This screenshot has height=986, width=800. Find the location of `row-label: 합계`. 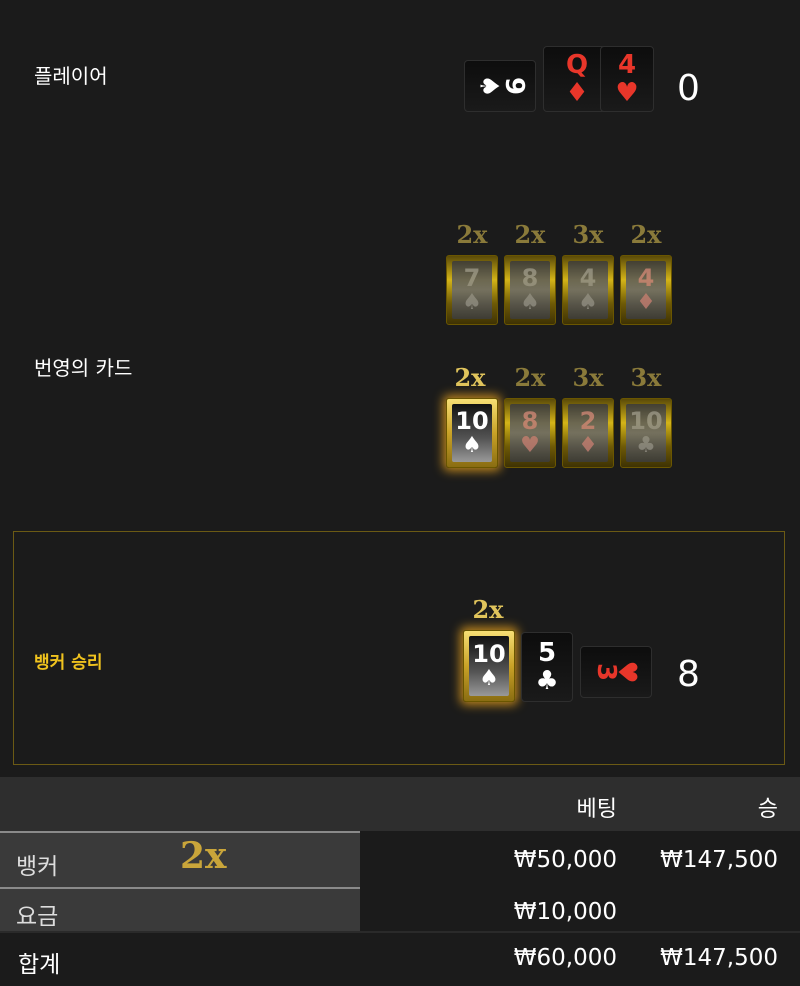

row-label: 합계 is located at coordinates (39, 965).